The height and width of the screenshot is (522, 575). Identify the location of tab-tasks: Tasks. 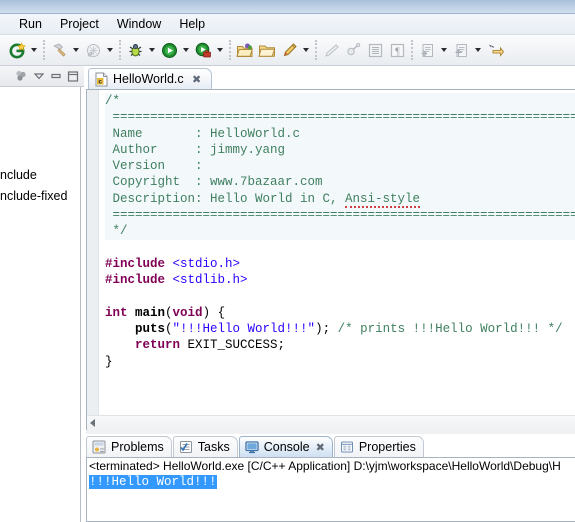
(205, 446).